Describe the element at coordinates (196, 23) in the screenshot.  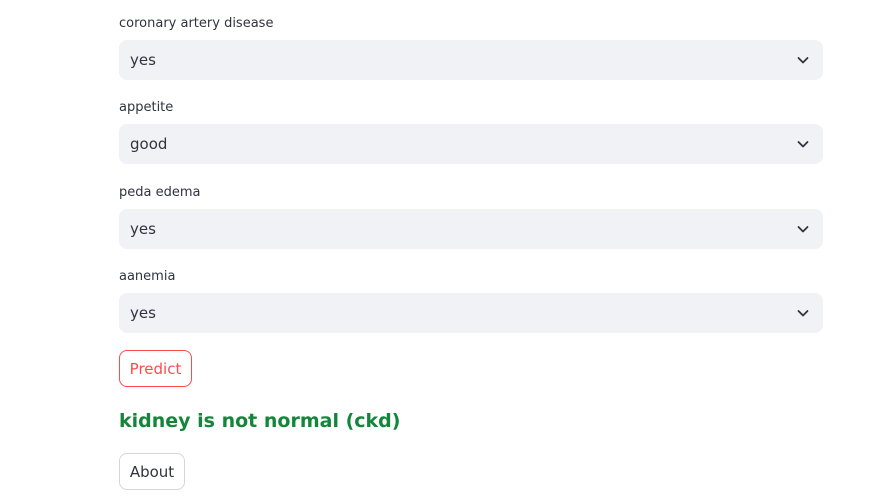
I see `field-label: coronary artery disease` at that location.